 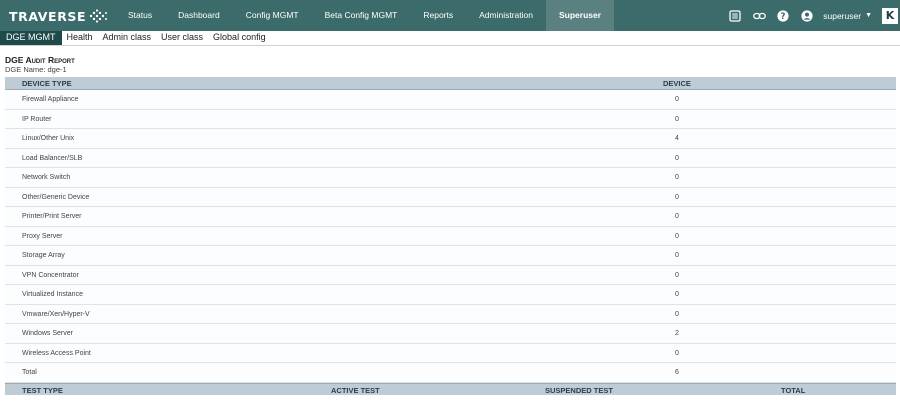 What do you see at coordinates (450, 119) in the screenshot?
I see `table-row: IP Router 0` at bounding box center [450, 119].